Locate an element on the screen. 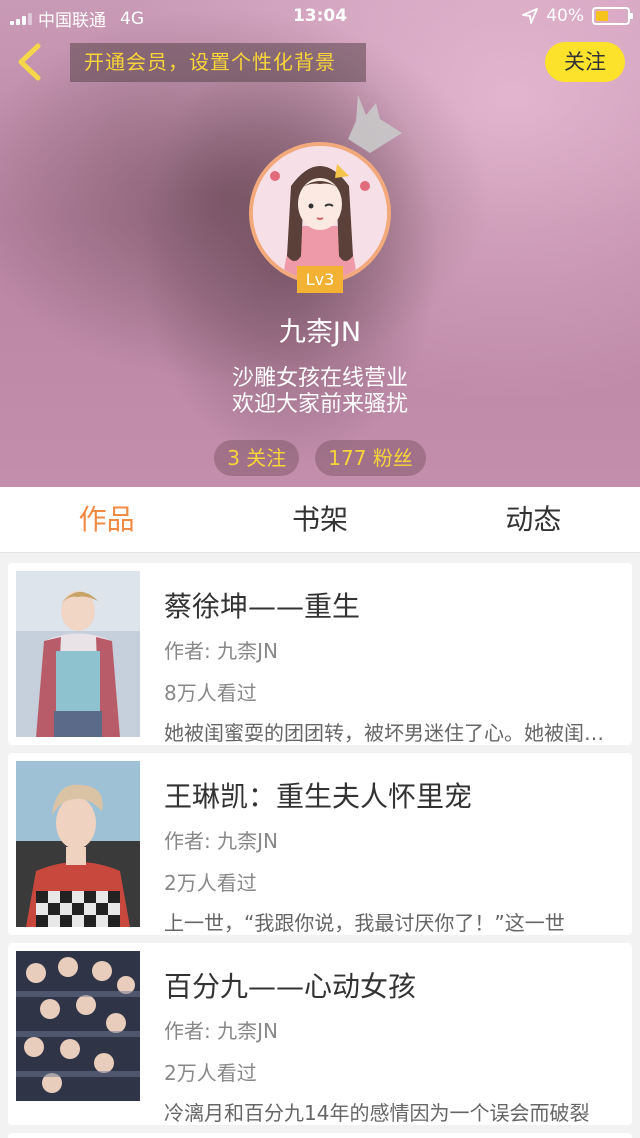 The image size is (640, 1138). location-icon is located at coordinates (530, 16).